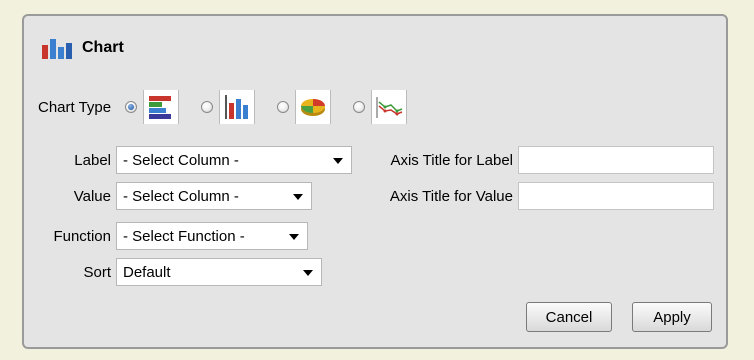  What do you see at coordinates (616, 160) in the screenshot?
I see `axis-title-label-input` at bounding box center [616, 160].